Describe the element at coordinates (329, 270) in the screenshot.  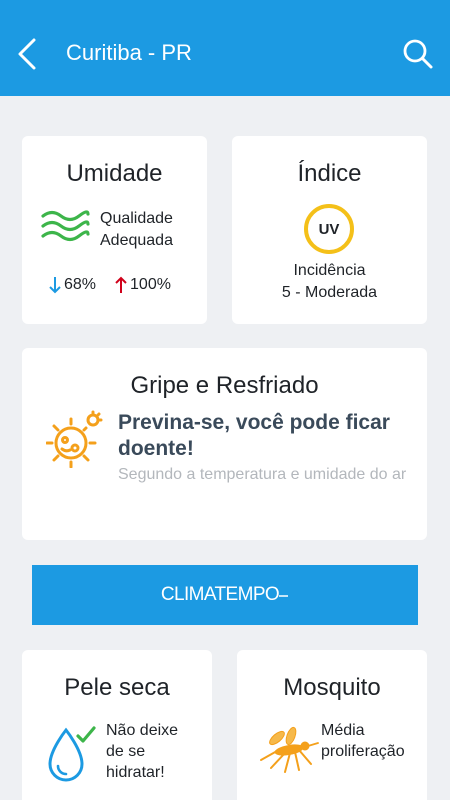
I see `uv-incidence-label: Incidência` at that location.